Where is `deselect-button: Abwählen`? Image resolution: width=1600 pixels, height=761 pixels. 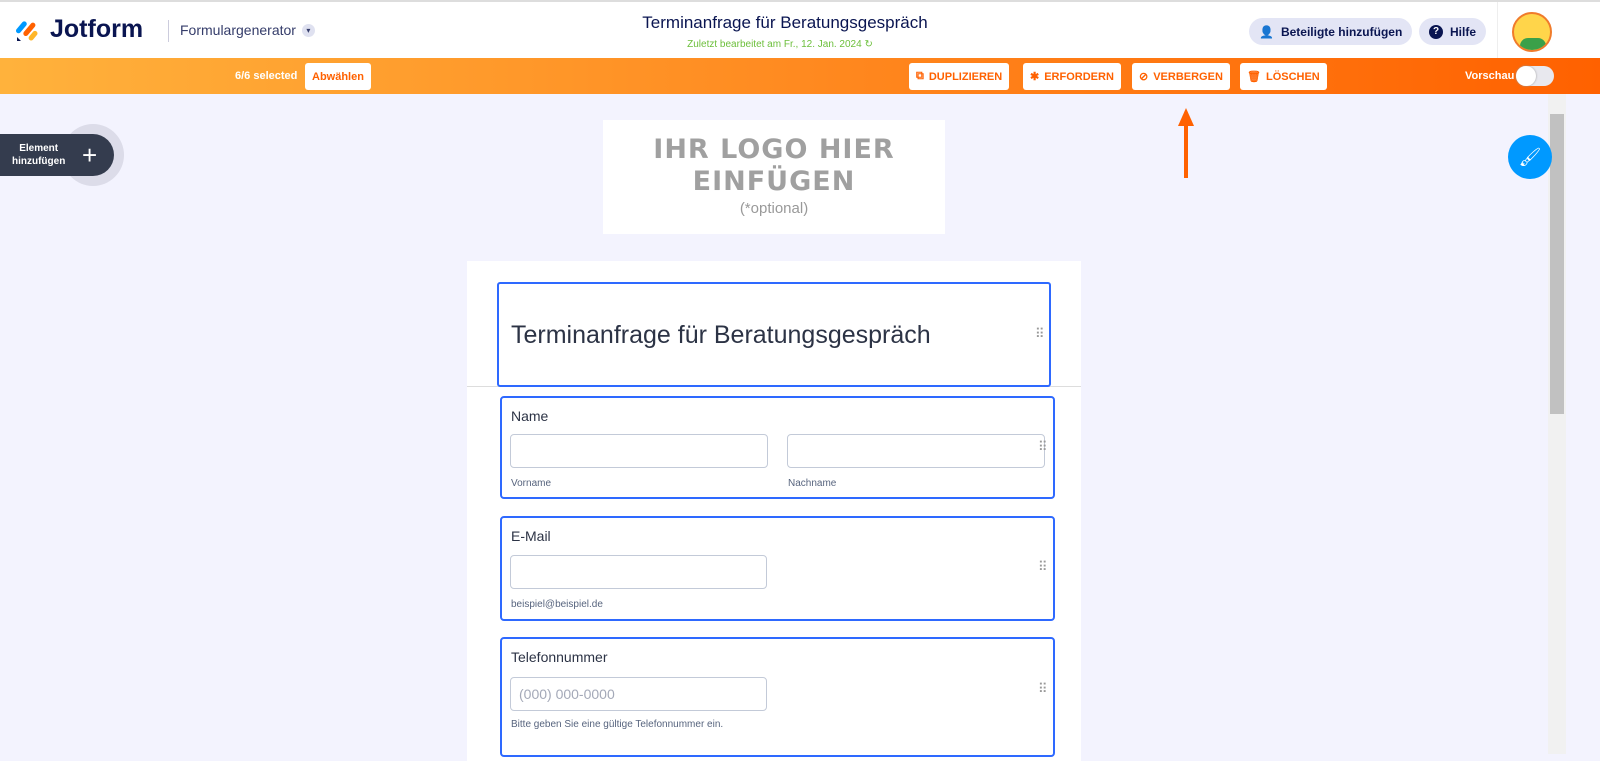
deselect-button: Abwählen is located at coordinates (338, 76).